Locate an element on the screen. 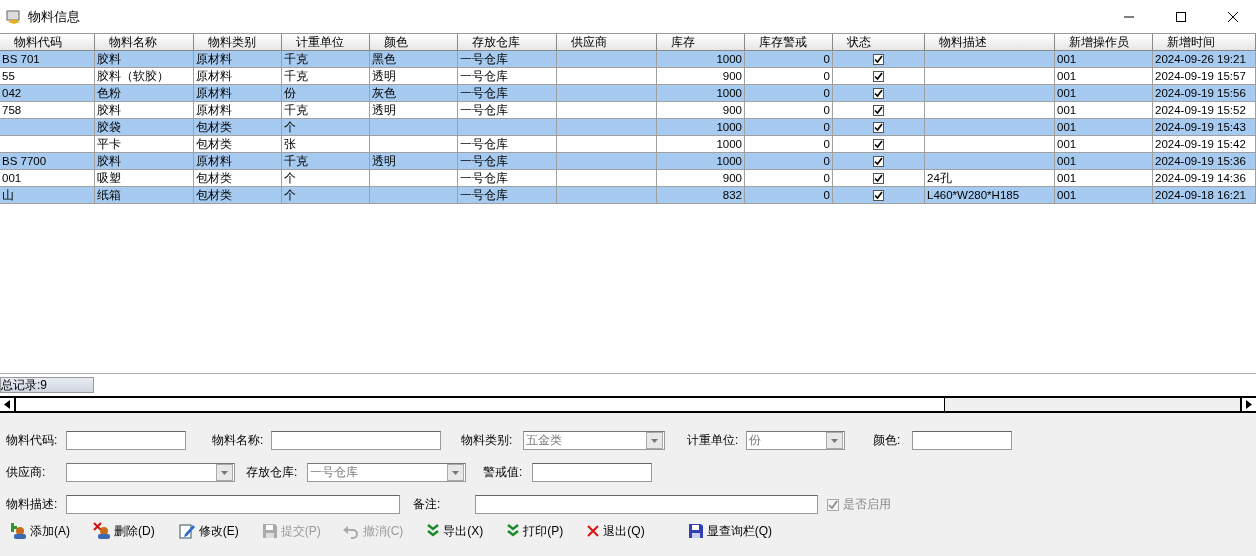 The width and height of the screenshot is (1256, 556). column-header: 新增操作员 is located at coordinates (1104, 42).